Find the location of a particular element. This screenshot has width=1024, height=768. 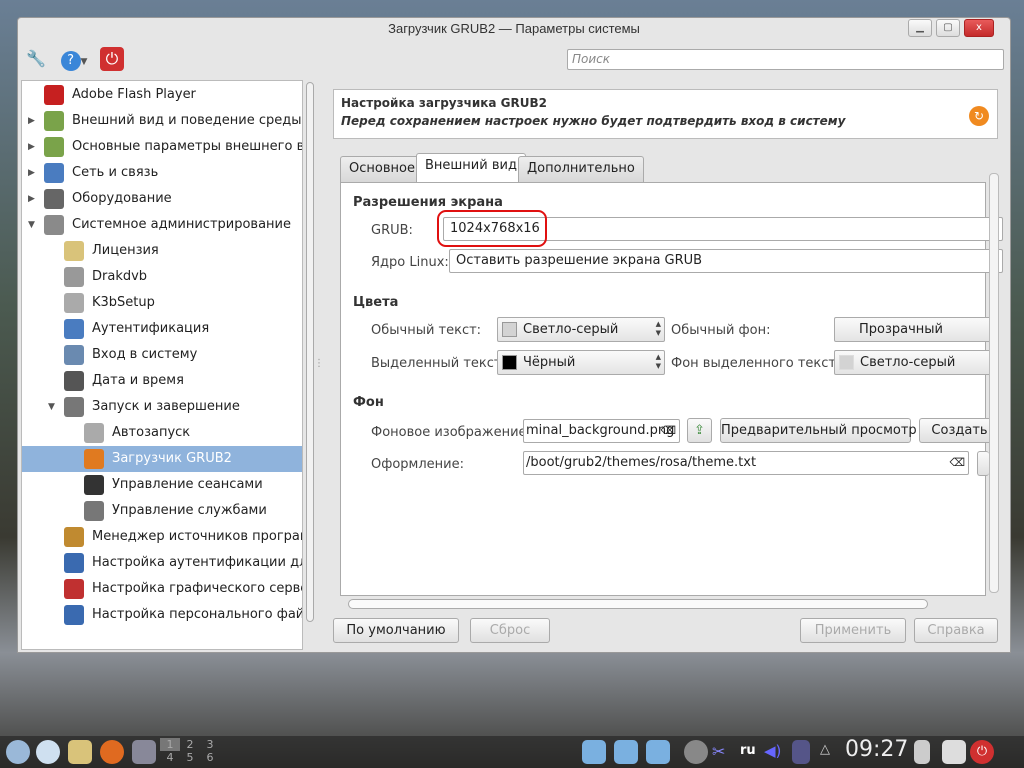

sidebar-item: Дата и время is located at coordinates (162, 381).